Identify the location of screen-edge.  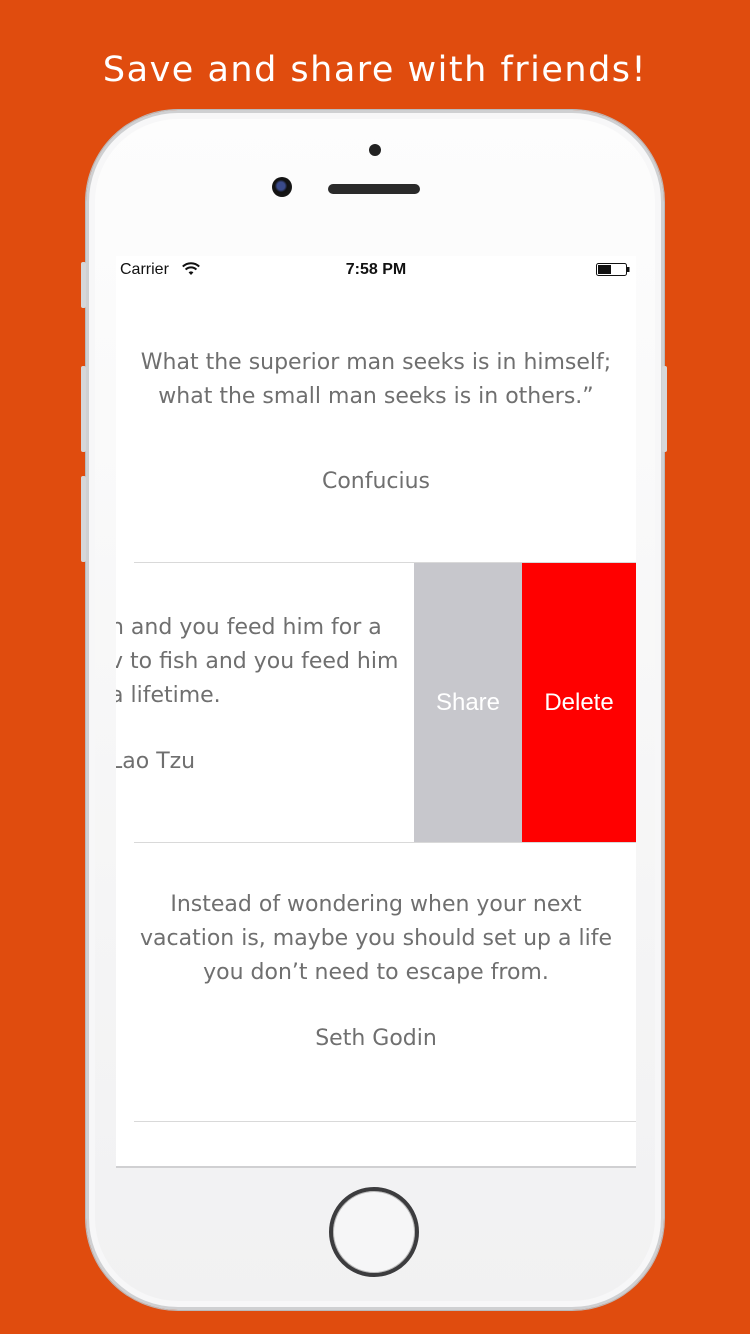
(376, 1167).